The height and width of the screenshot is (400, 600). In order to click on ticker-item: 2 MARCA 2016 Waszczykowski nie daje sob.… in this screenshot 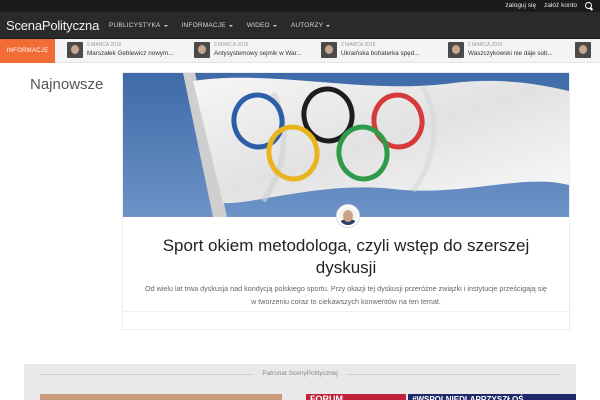, I will do `click(500, 51)`.